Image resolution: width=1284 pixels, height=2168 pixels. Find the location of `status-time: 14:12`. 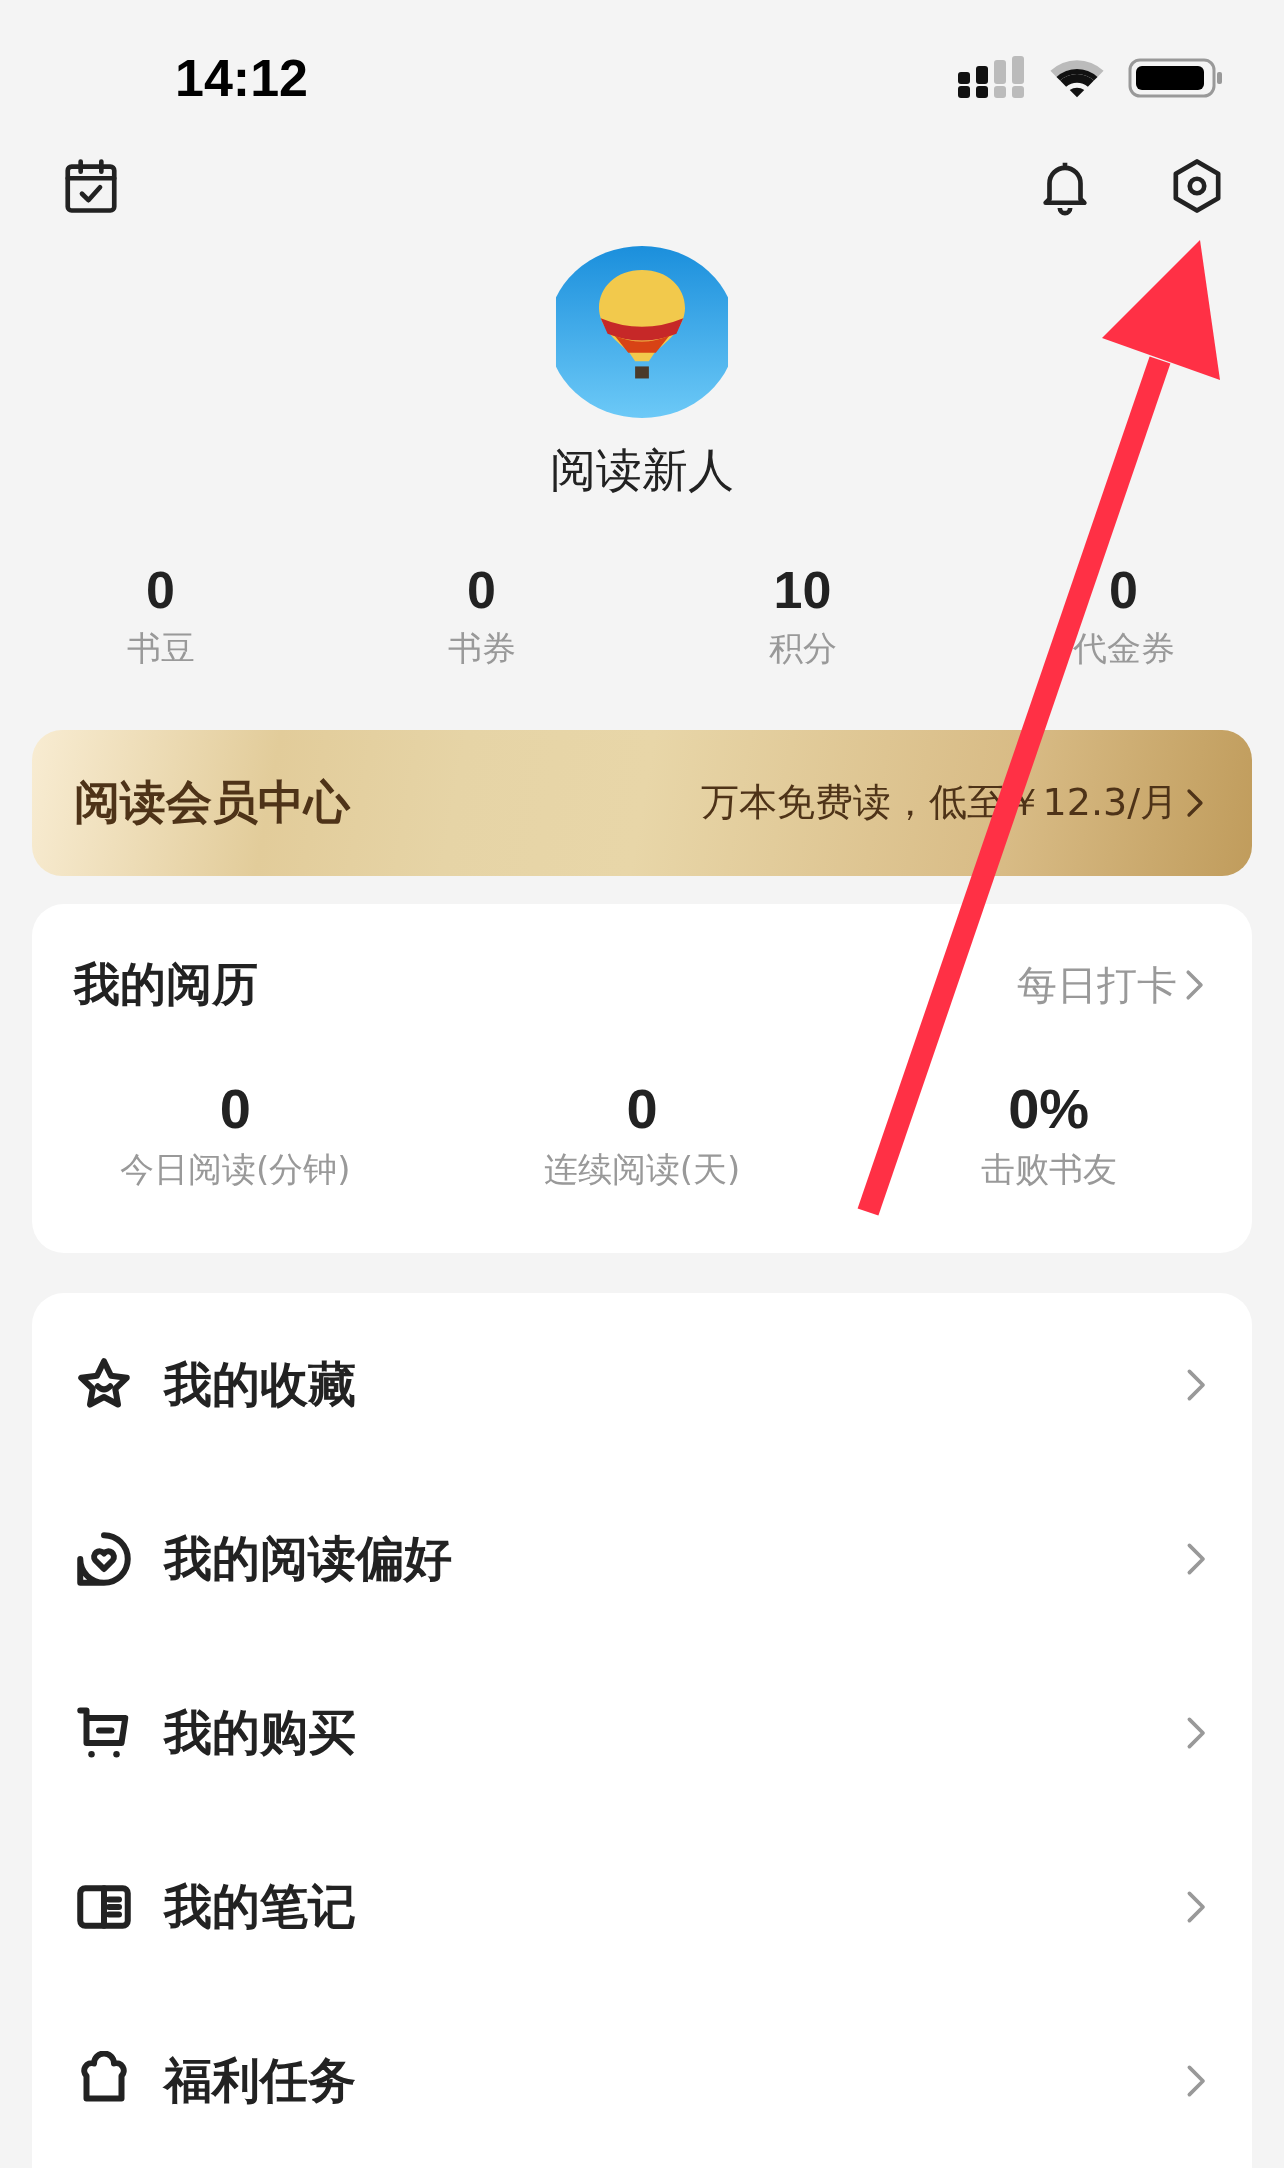

status-time: 14:12 is located at coordinates (241, 77).